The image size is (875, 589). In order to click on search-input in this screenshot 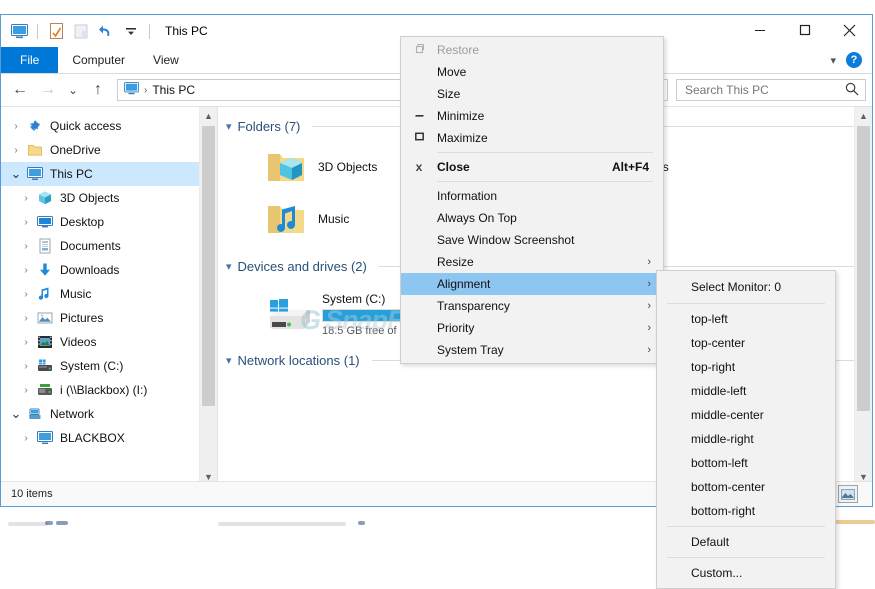, I will do `click(763, 90)`.